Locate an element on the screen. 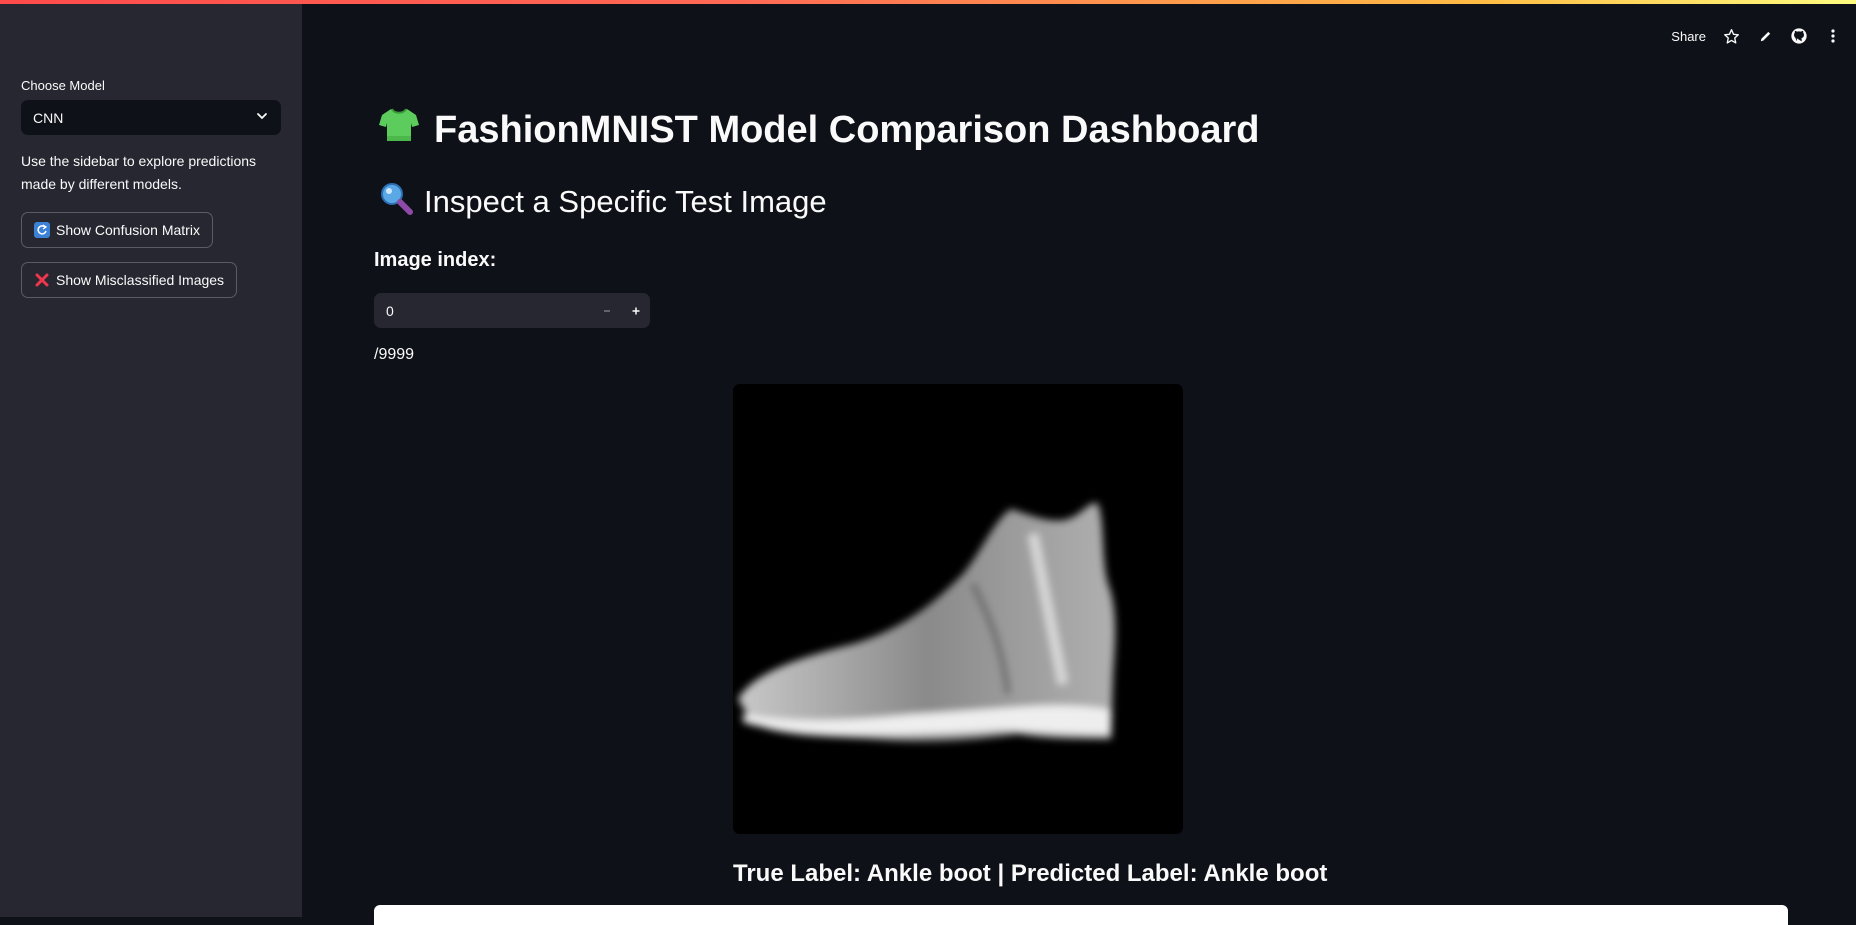  ankle-boot-image is located at coordinates (958, 609).